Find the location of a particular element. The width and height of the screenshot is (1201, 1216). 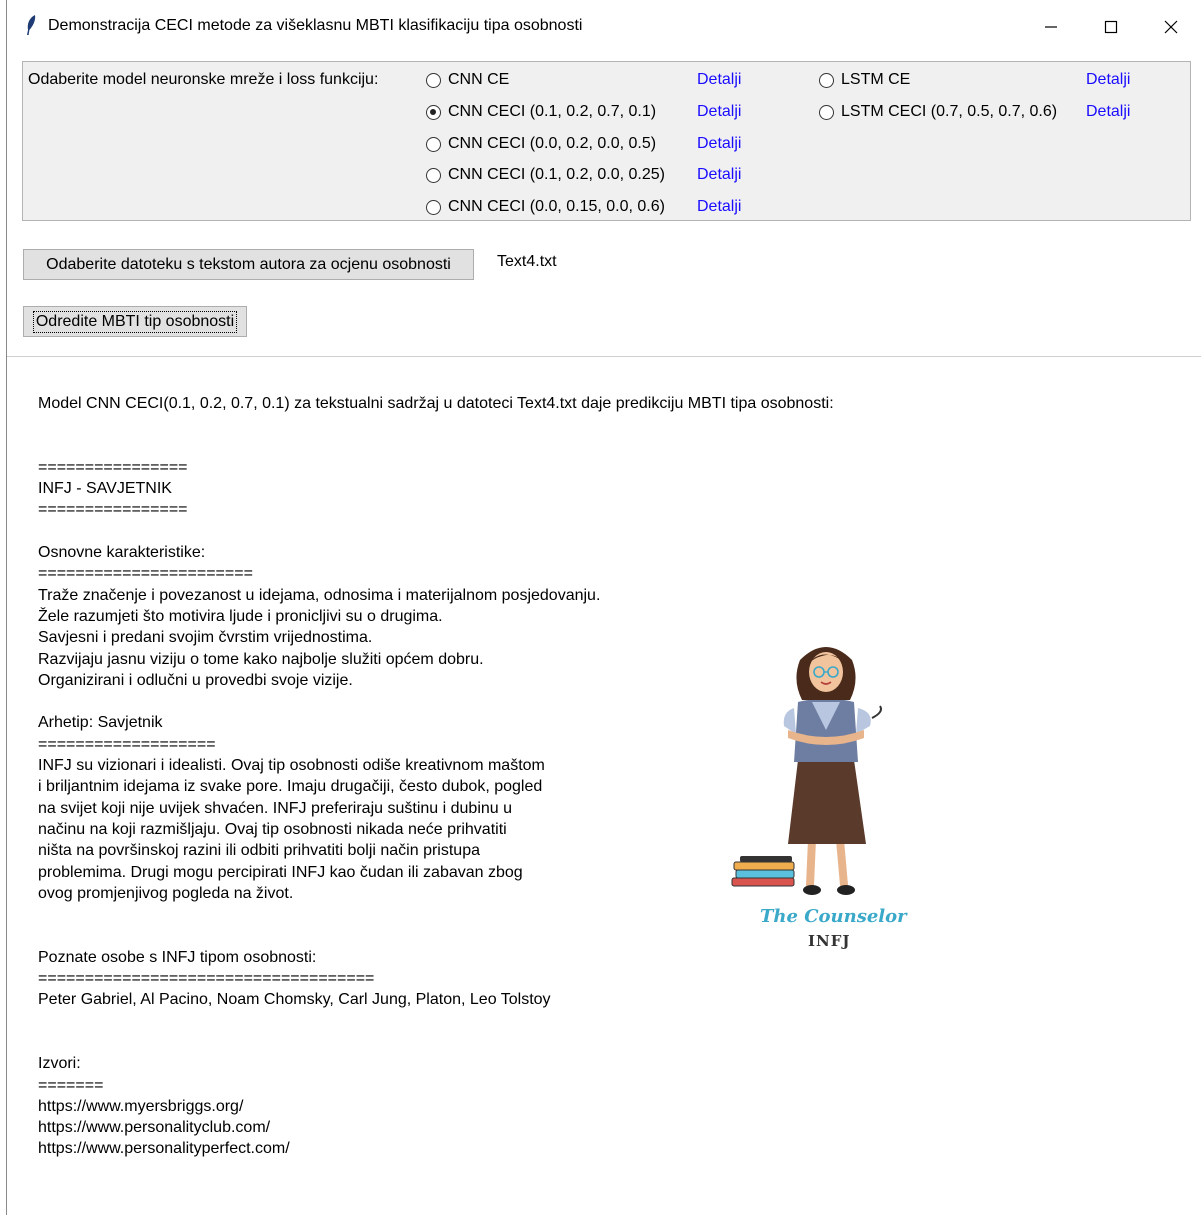

result-line: ======================= is located at coordinates (145, 574).